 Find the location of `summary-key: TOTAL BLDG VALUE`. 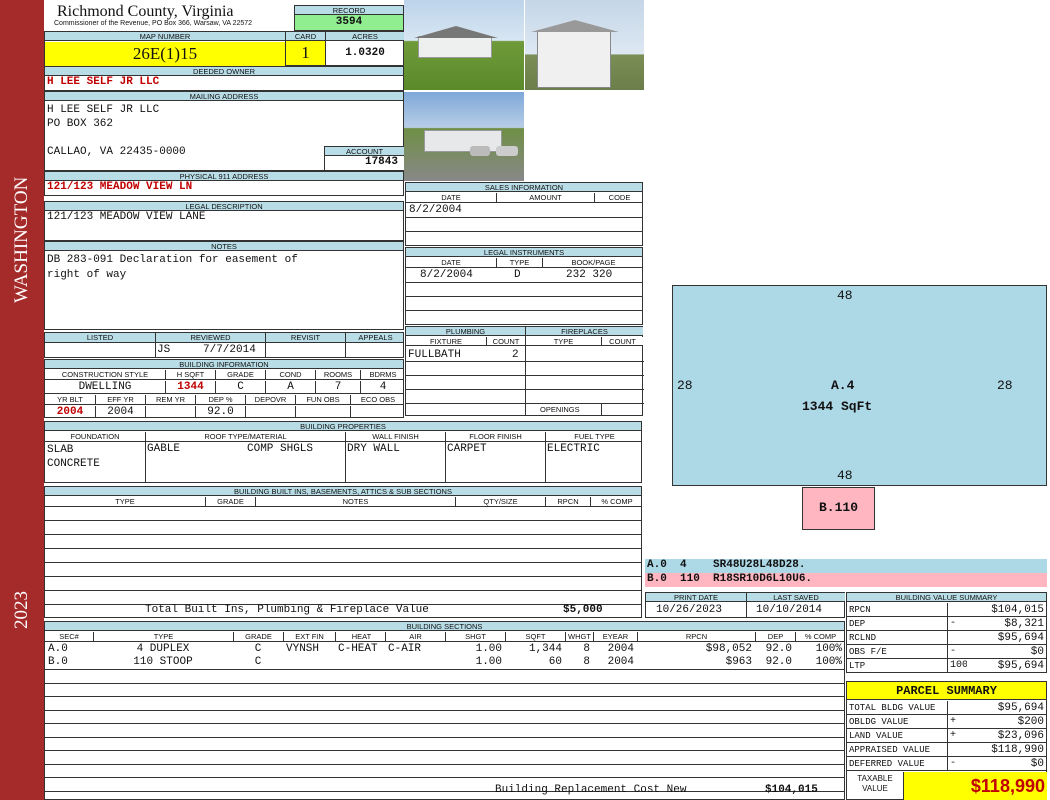

summary-key: TOTAL BLDG VALUE is located at coordinates (892, 708).